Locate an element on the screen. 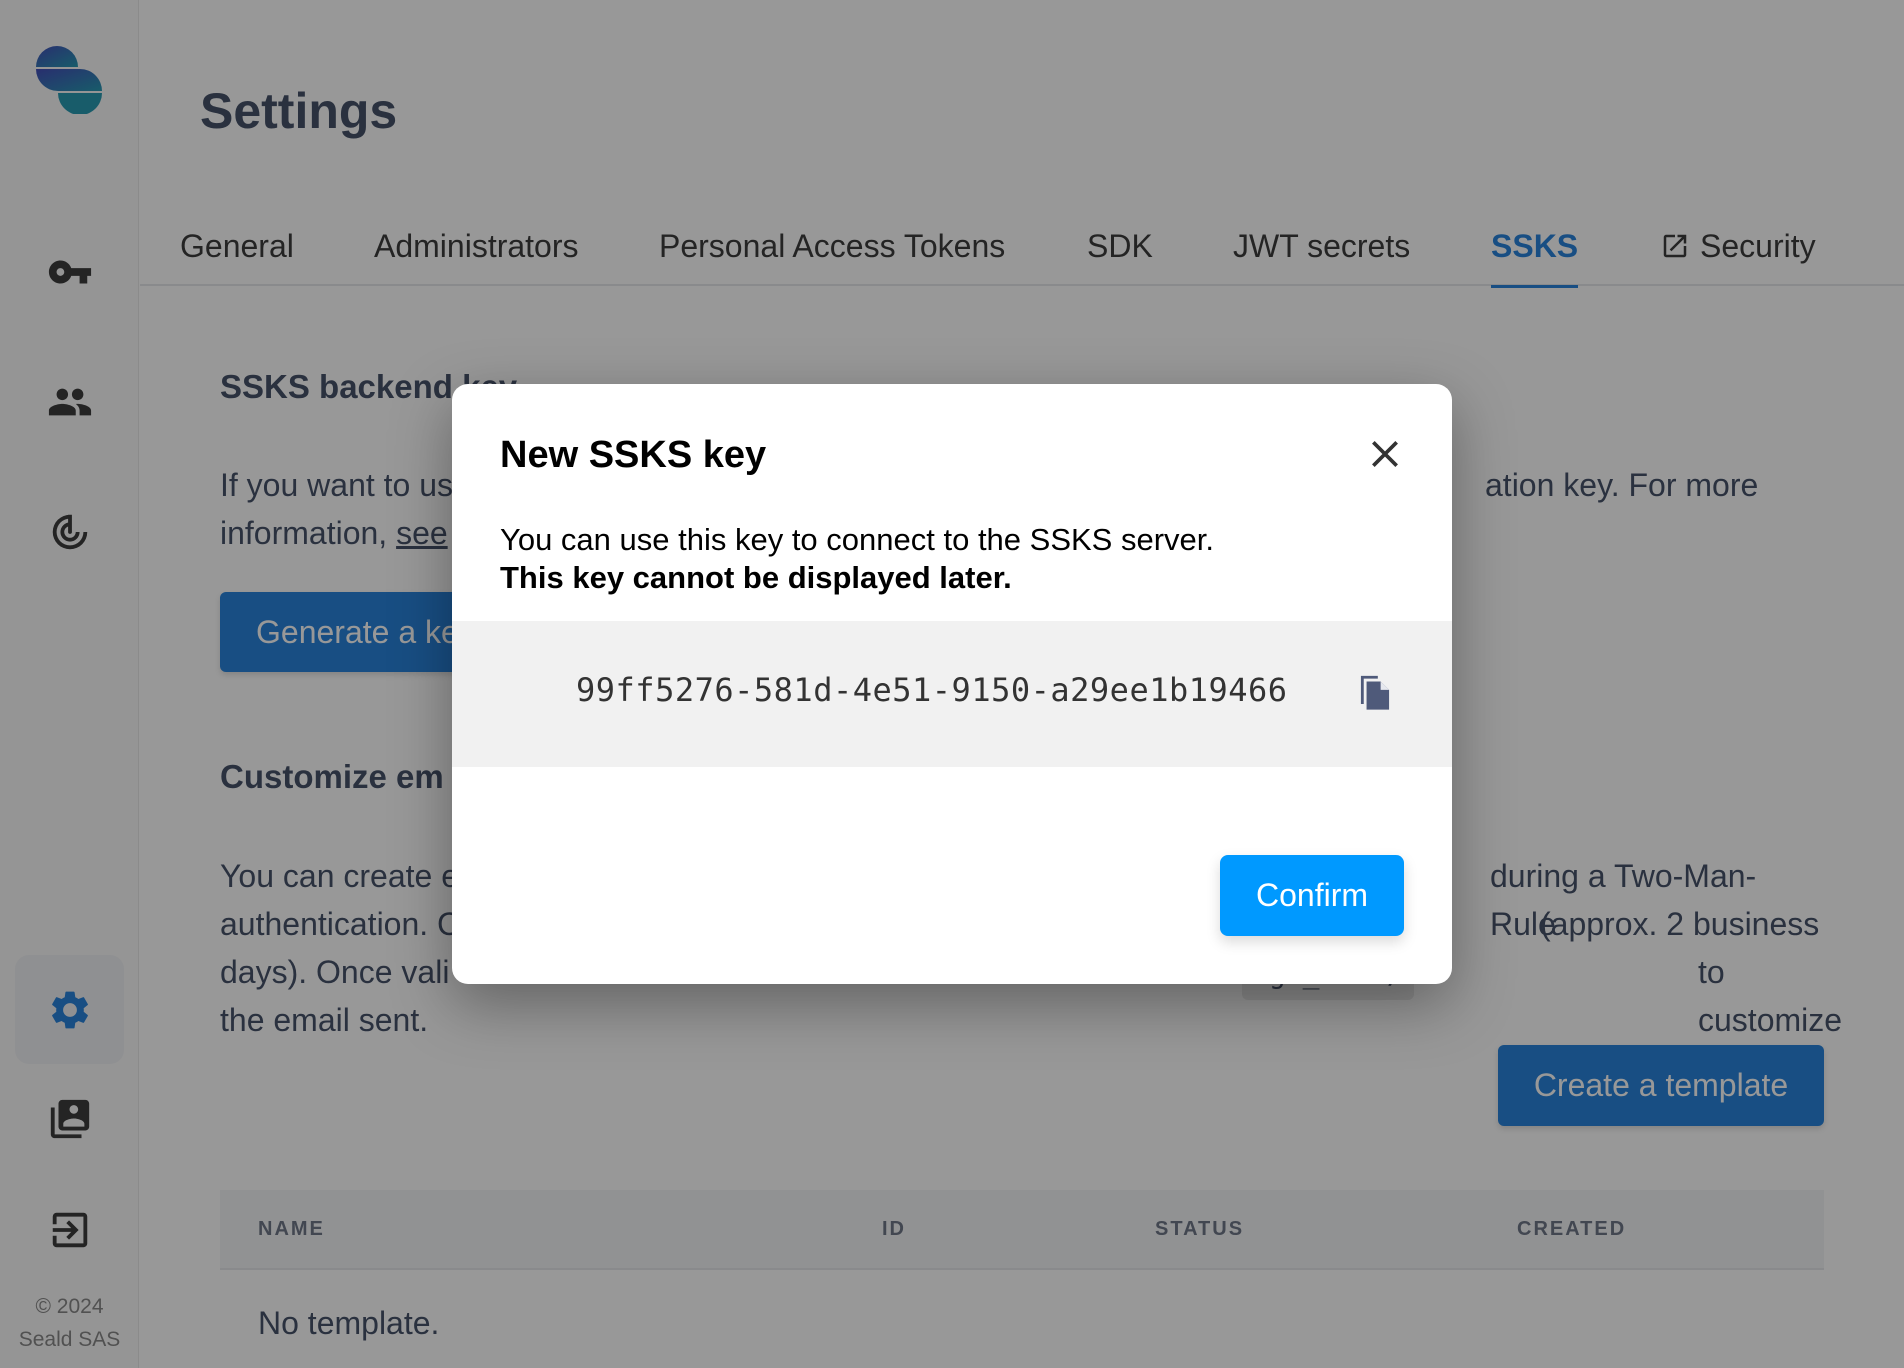 This screenshot has width=1904, height=1368. key-display: 99ff5276-581d-4e51-9150-a29ee1b19466 is located at coordinates (952, 694).